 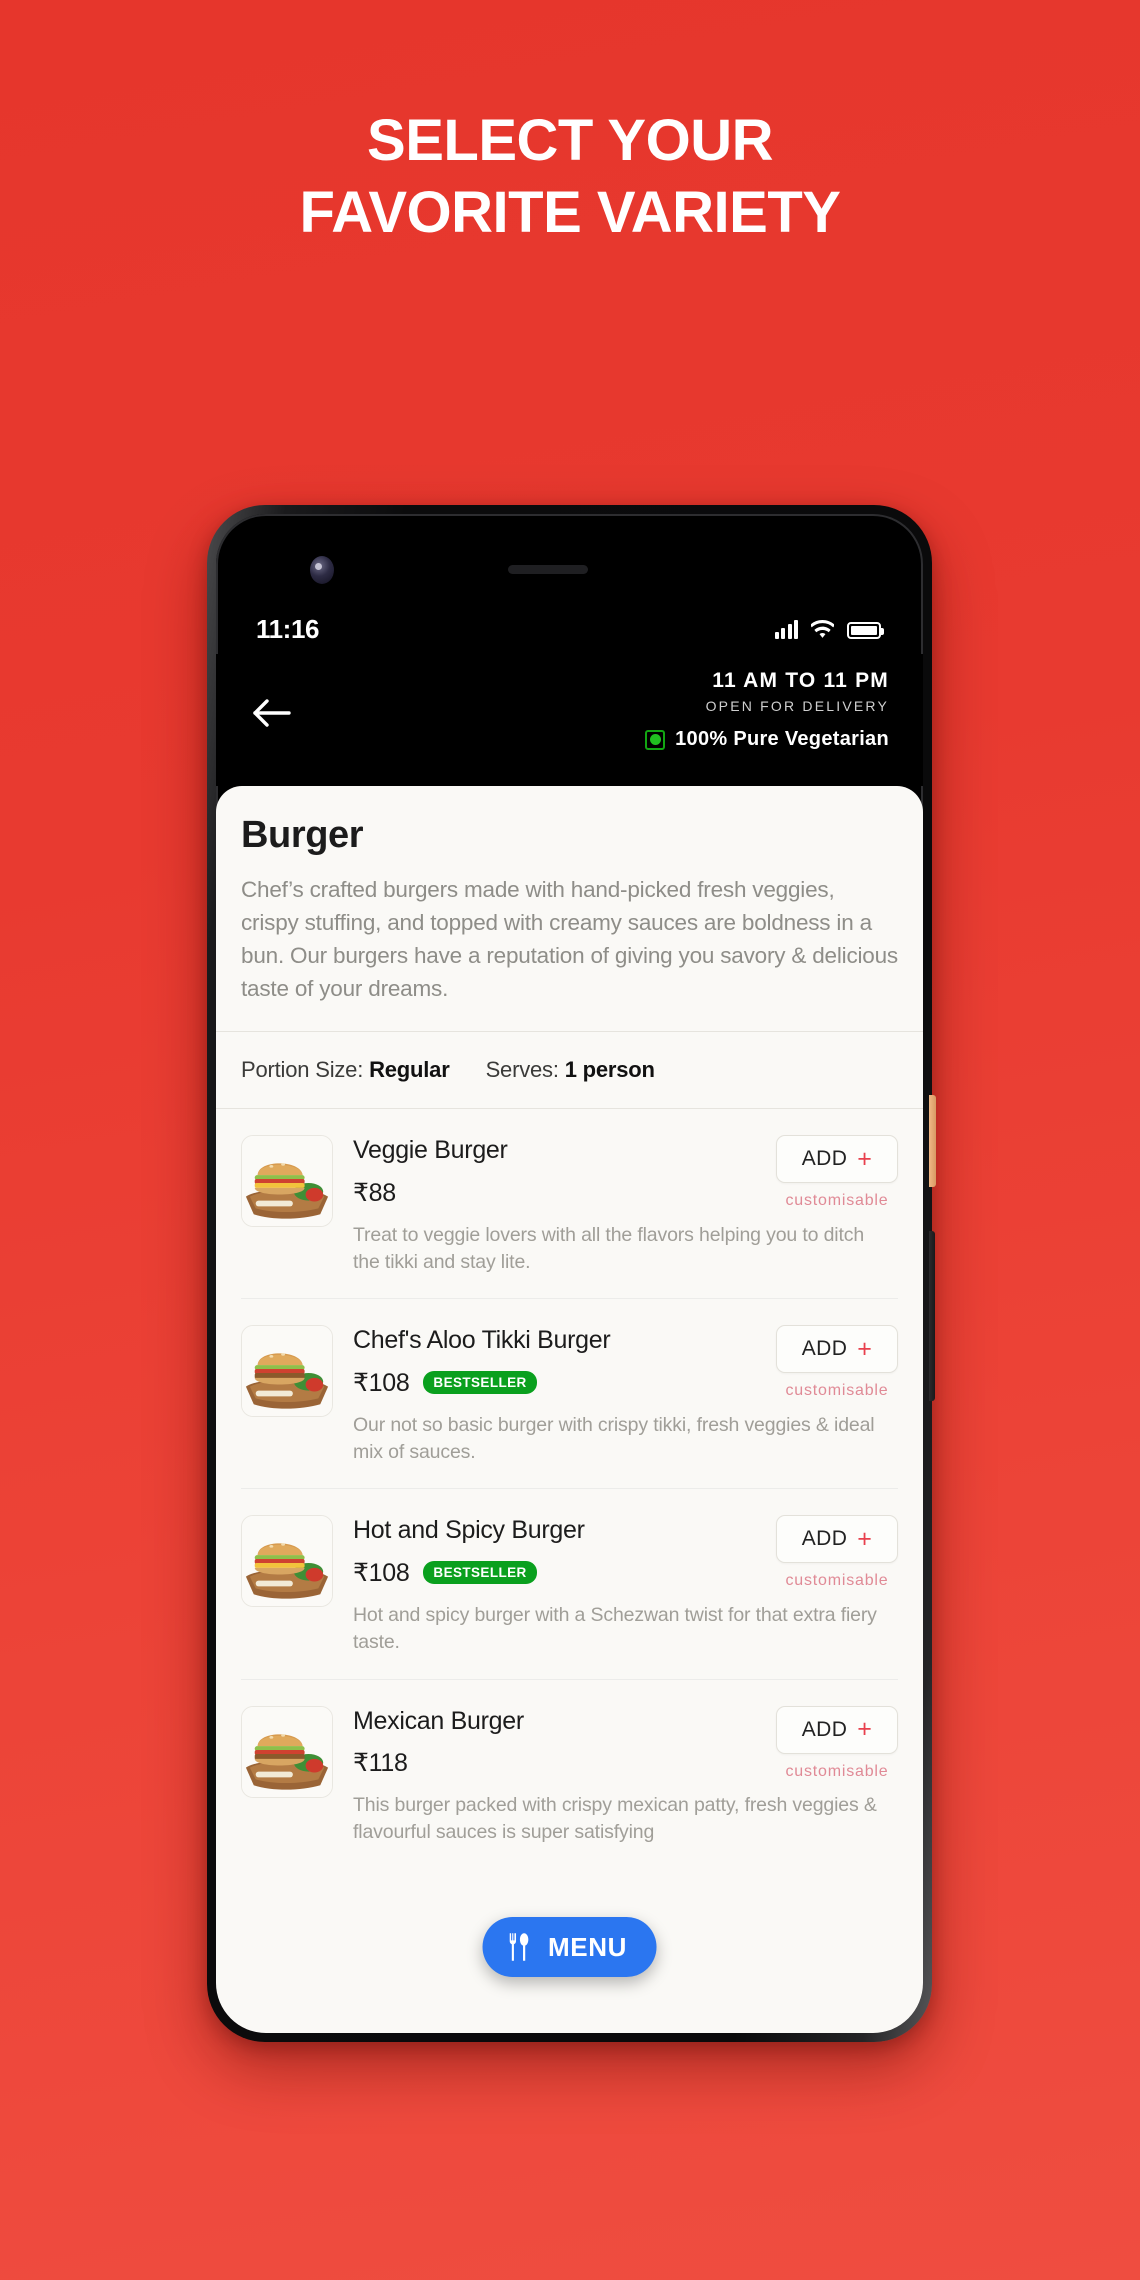 I want to click on cellular-signal-icon, so click(x=786, y=629).